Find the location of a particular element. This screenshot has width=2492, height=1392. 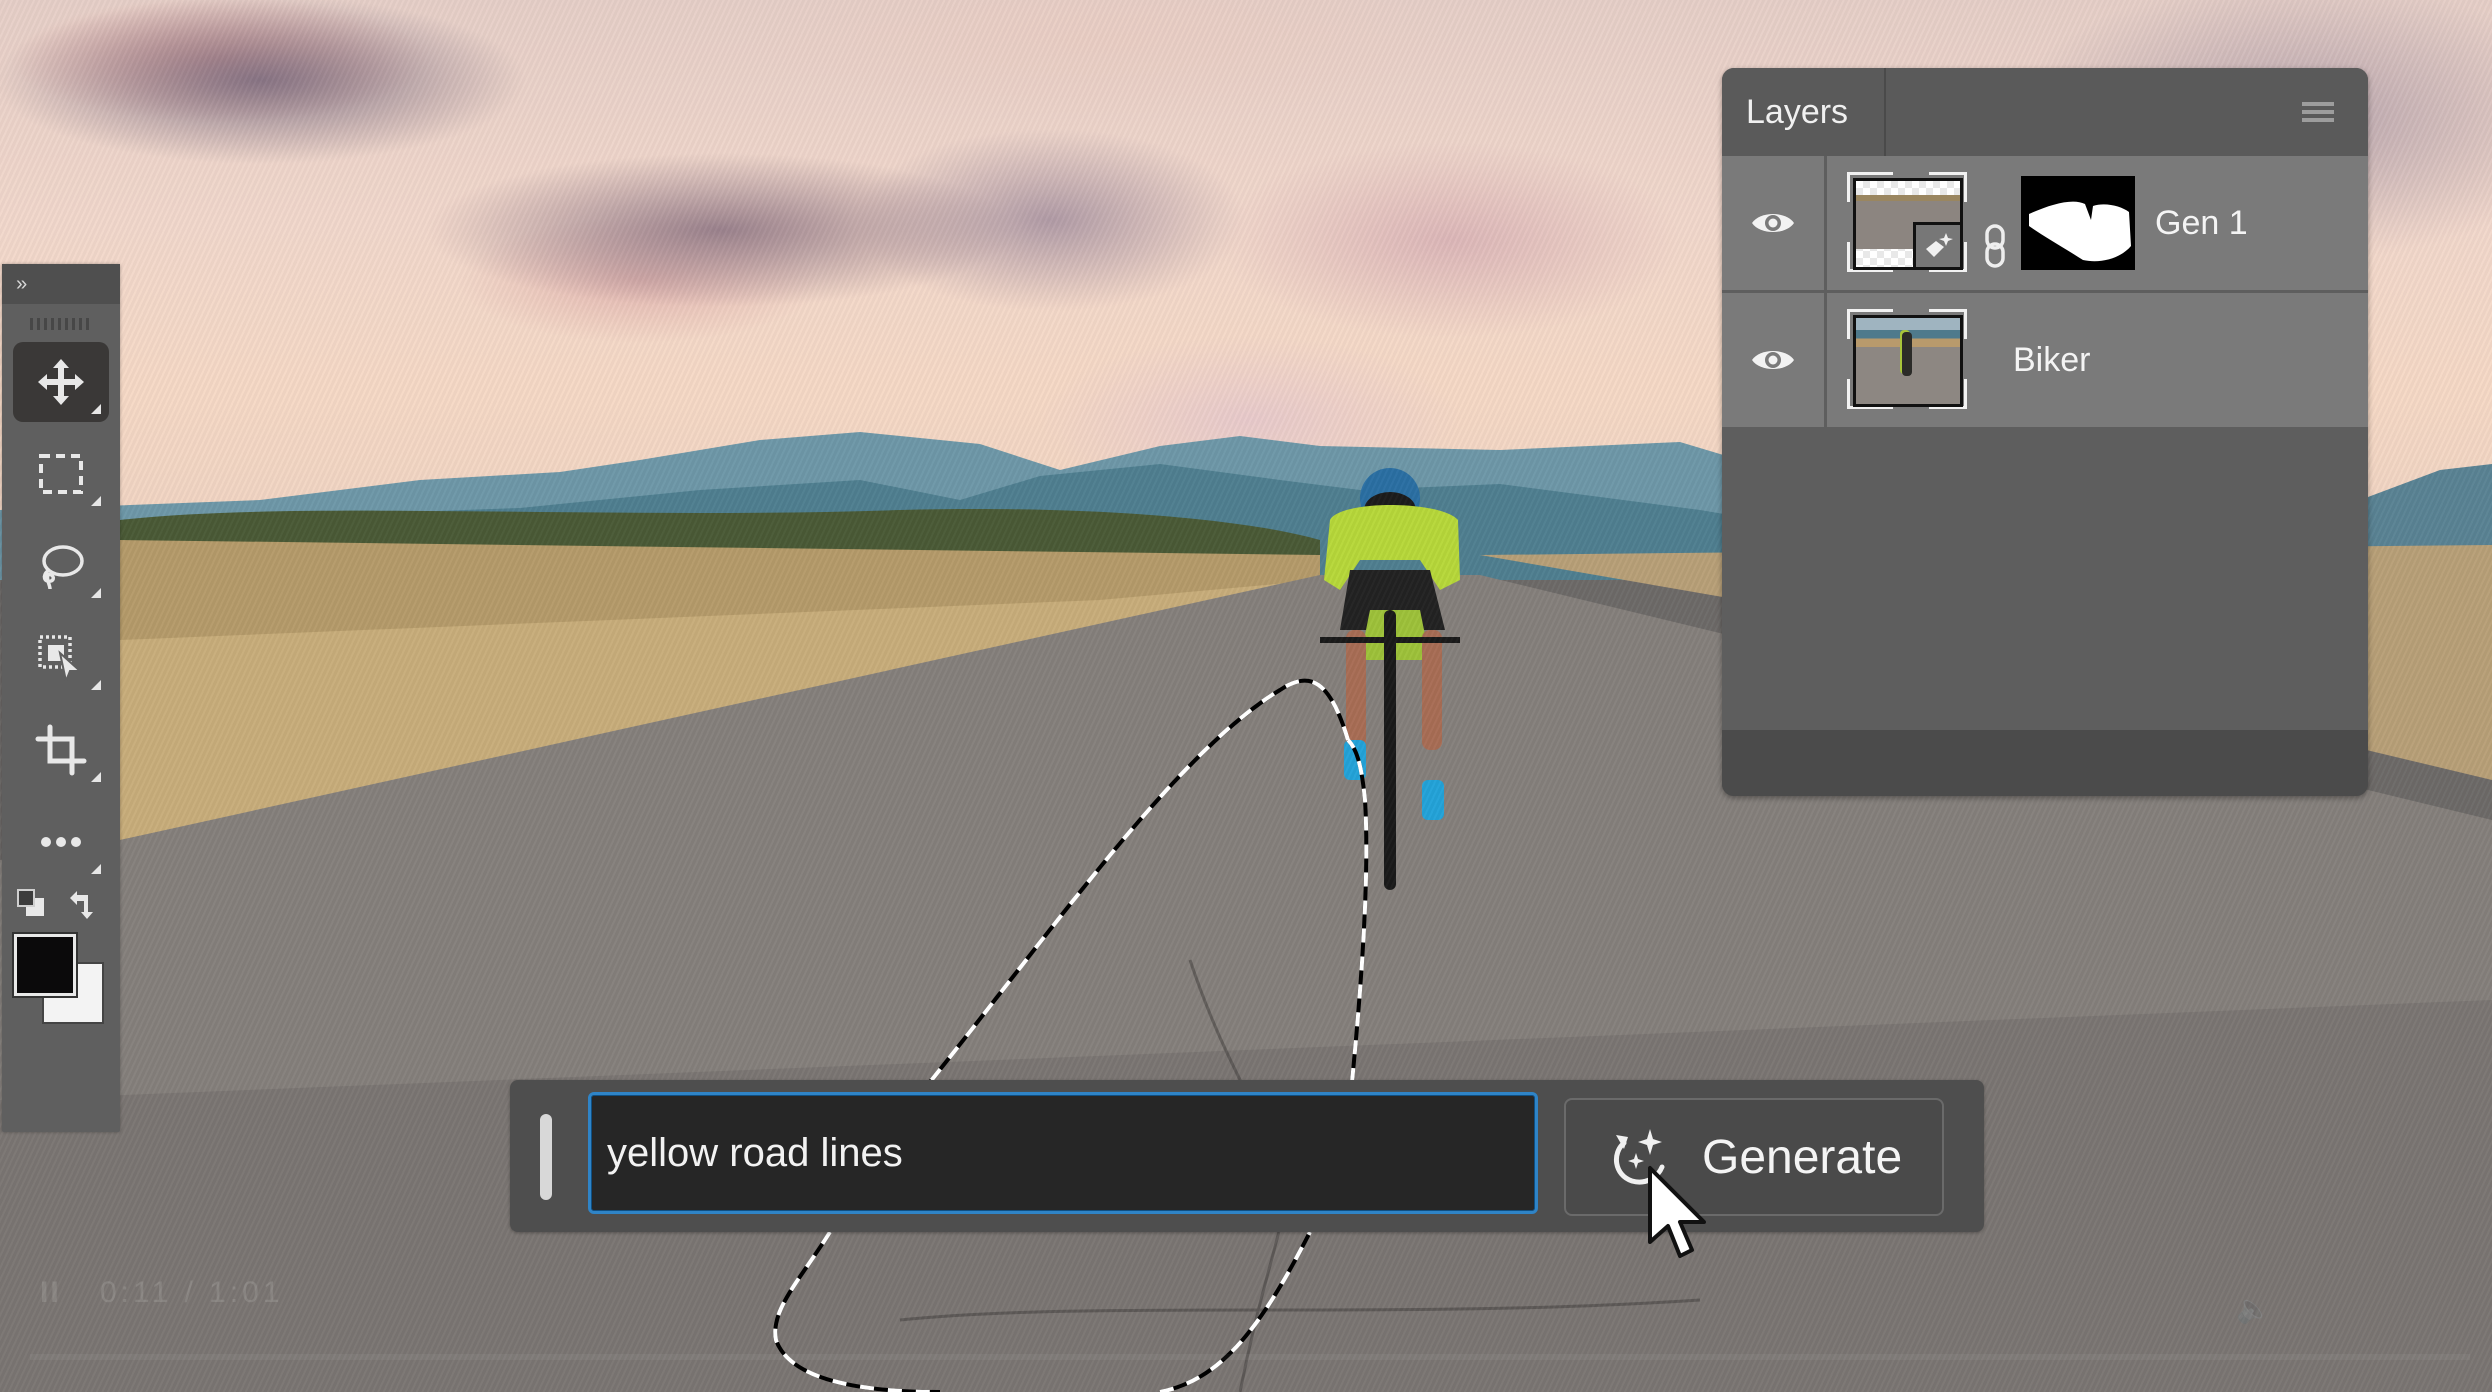

swap-colors-icon is located at coordinates (82, 904).